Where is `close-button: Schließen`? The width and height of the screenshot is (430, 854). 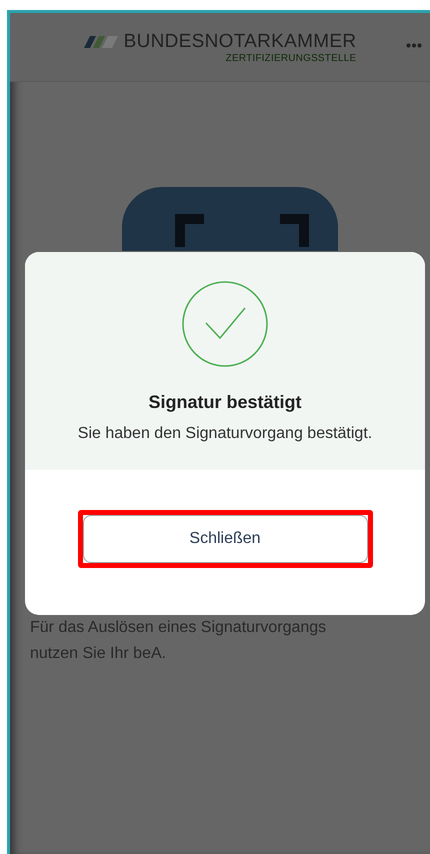
close-button: Schließen is located at coordinates (225, 538).